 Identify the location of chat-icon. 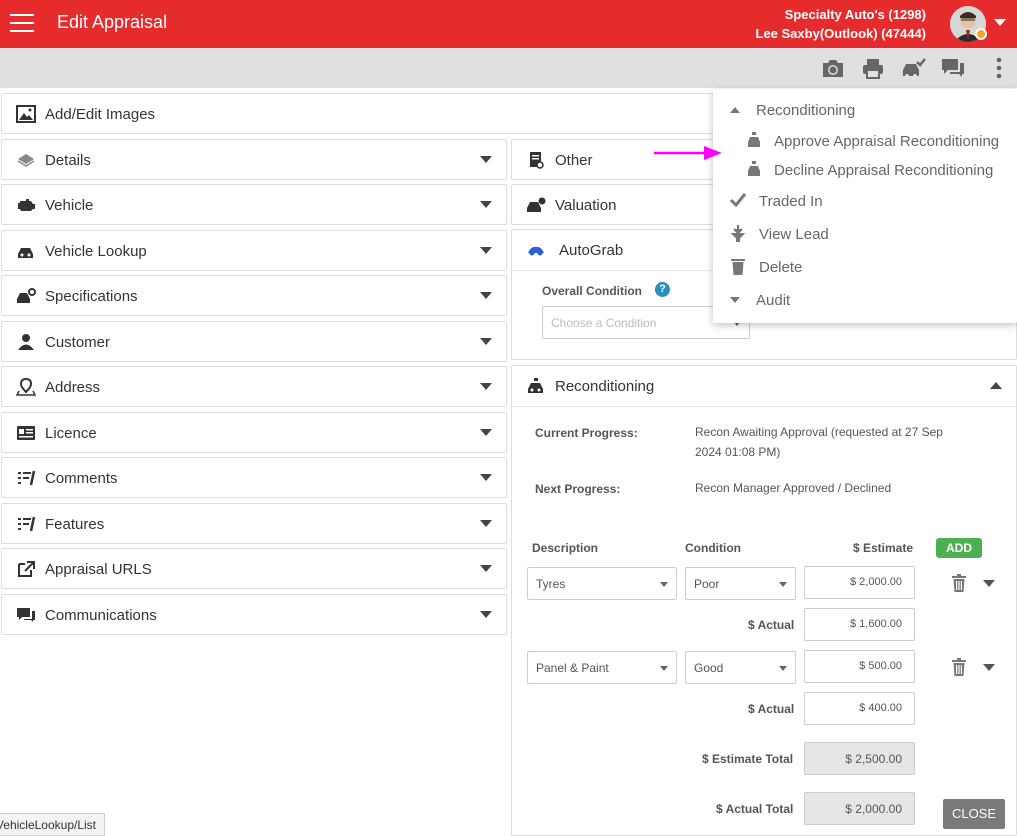
(953, 68).